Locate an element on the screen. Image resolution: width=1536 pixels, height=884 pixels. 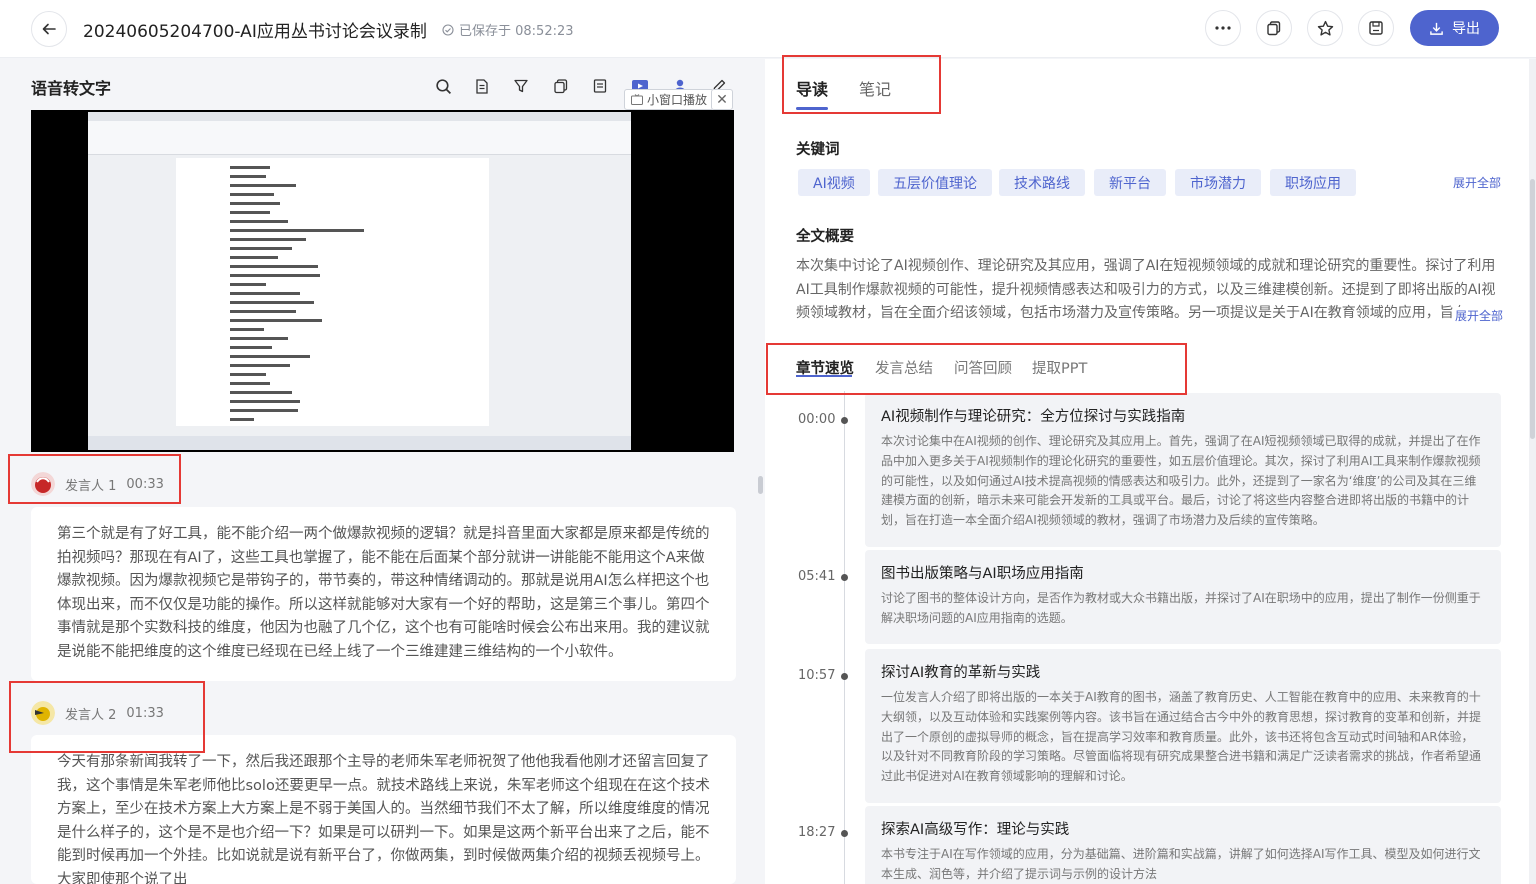
summary-heading: 全文概要 is located at coordinates (825, 237).